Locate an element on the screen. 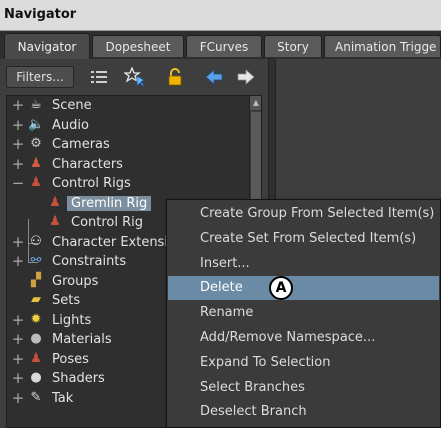 This screenshot has height=428, width=441. padlock-icon is located at coordinates (175, 77).